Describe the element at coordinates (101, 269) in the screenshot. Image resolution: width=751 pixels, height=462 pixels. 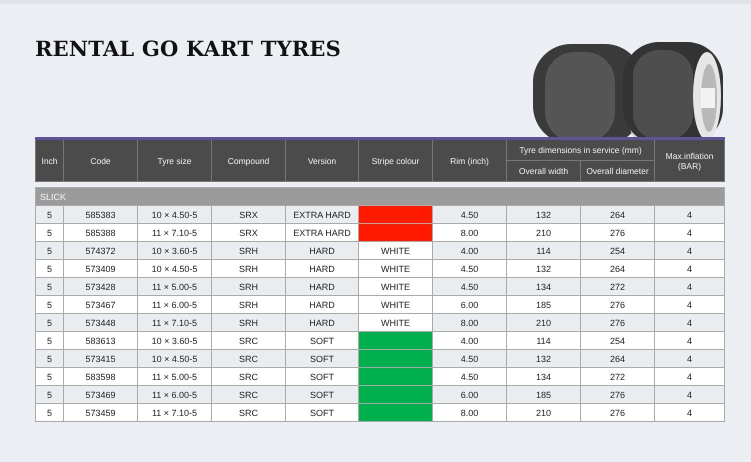
I see `table-cell: 573409` at that location.